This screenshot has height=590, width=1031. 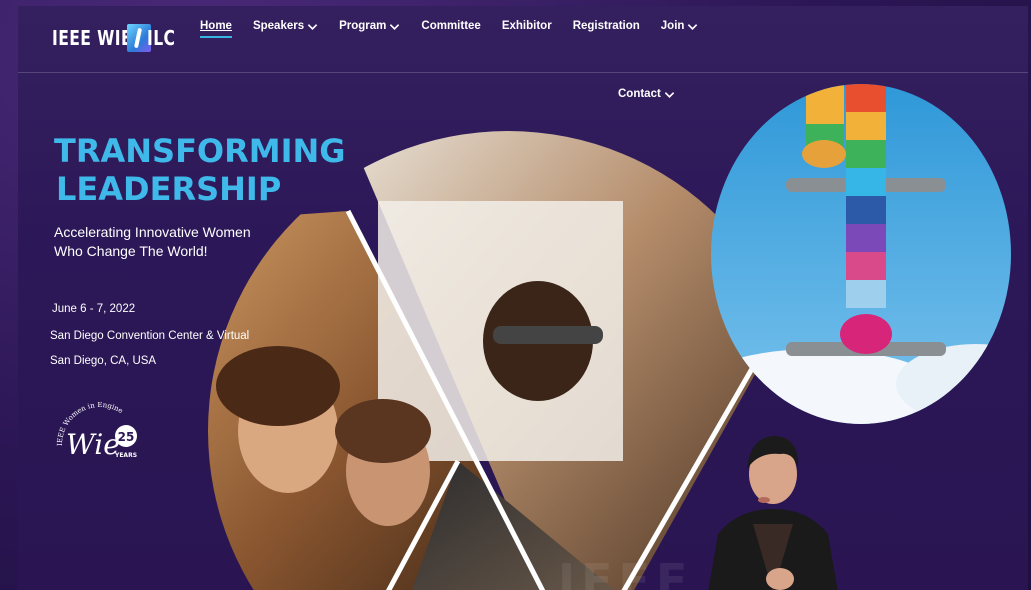 What do you see at coordinates (150, 336) in the screenshot?
I see `event-venue: San Diego Convention Center & Virtual` at bounding box center [150, 336].